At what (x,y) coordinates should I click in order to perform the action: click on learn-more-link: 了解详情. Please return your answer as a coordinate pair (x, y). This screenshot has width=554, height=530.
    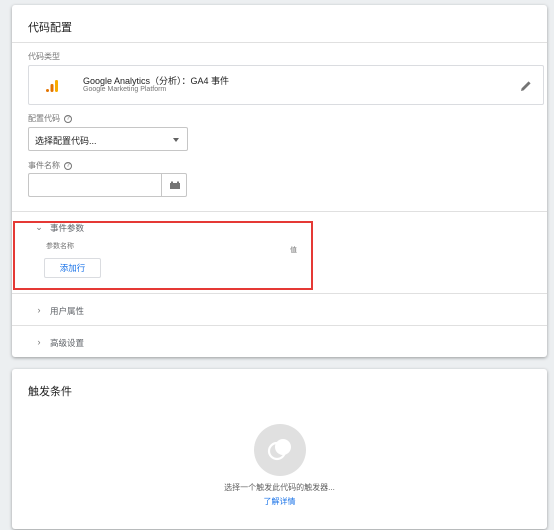
    Looking at the image, I should click on (279, 501).